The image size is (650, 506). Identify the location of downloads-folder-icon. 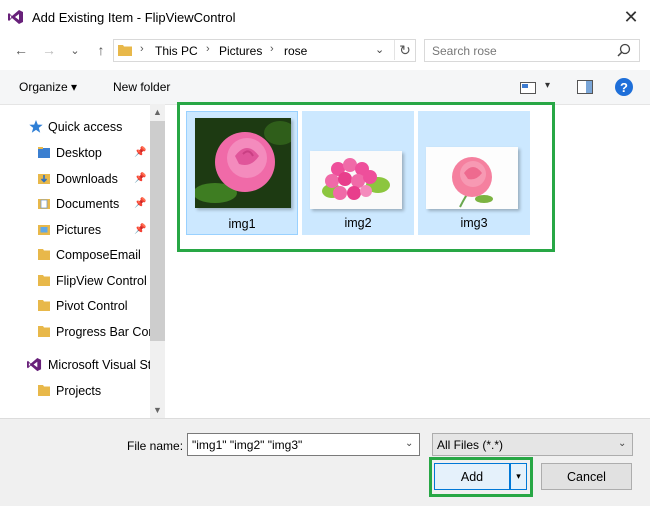
(44, 179).